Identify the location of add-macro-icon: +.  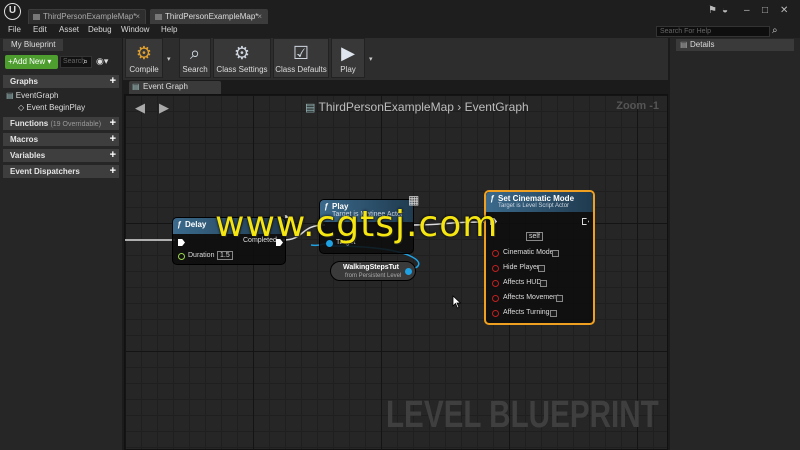
(113, 139).